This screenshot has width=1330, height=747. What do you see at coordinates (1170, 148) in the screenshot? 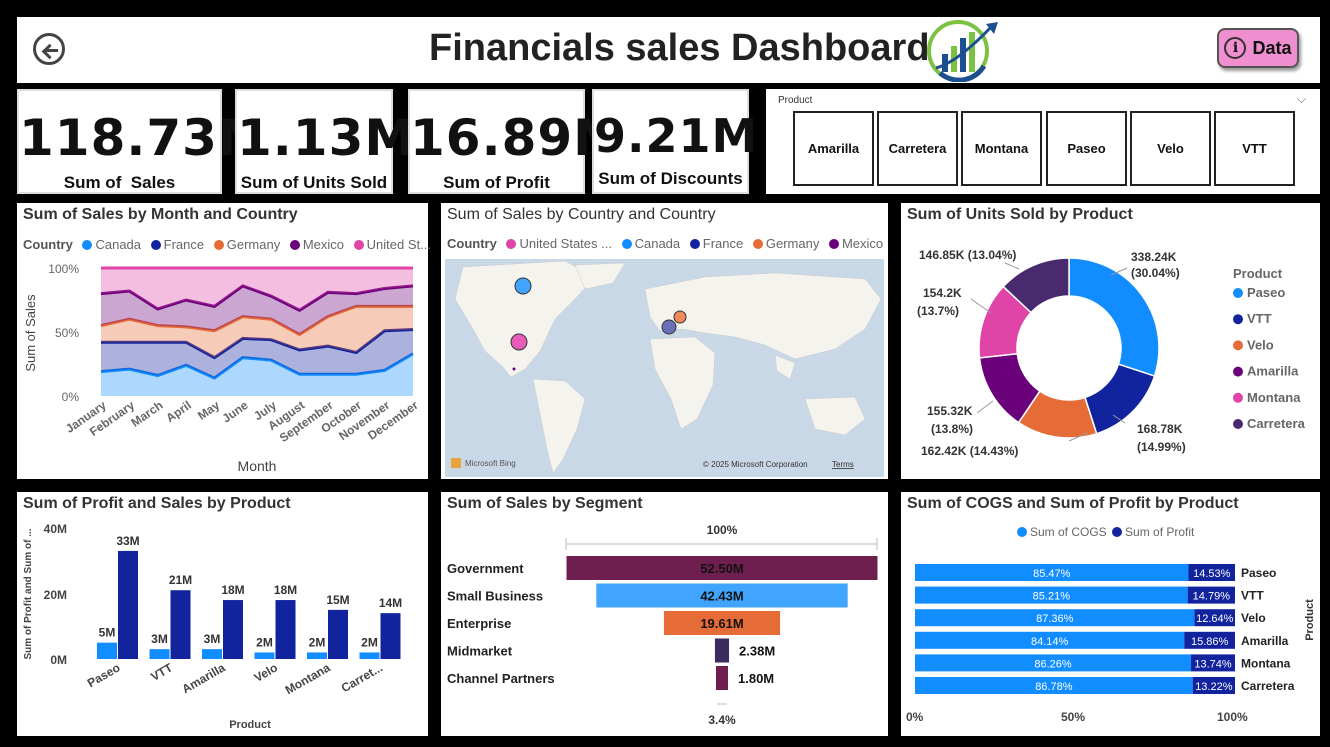
I see `slicer-item-velo: Velo` at bounding box center [1170, 148].